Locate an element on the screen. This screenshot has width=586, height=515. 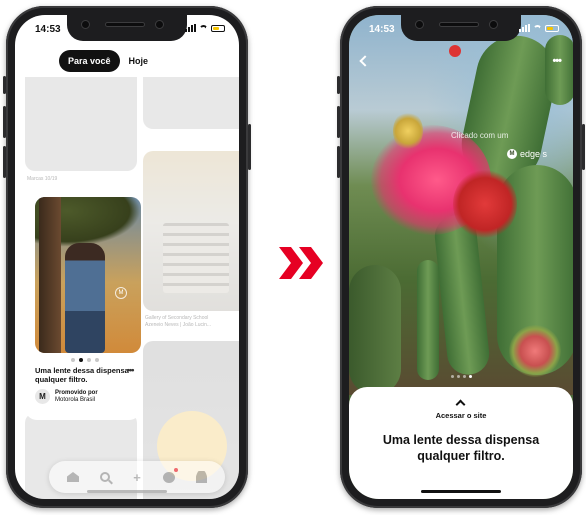
motorola-watermark-icon: M is located at coordinates (121, 293).